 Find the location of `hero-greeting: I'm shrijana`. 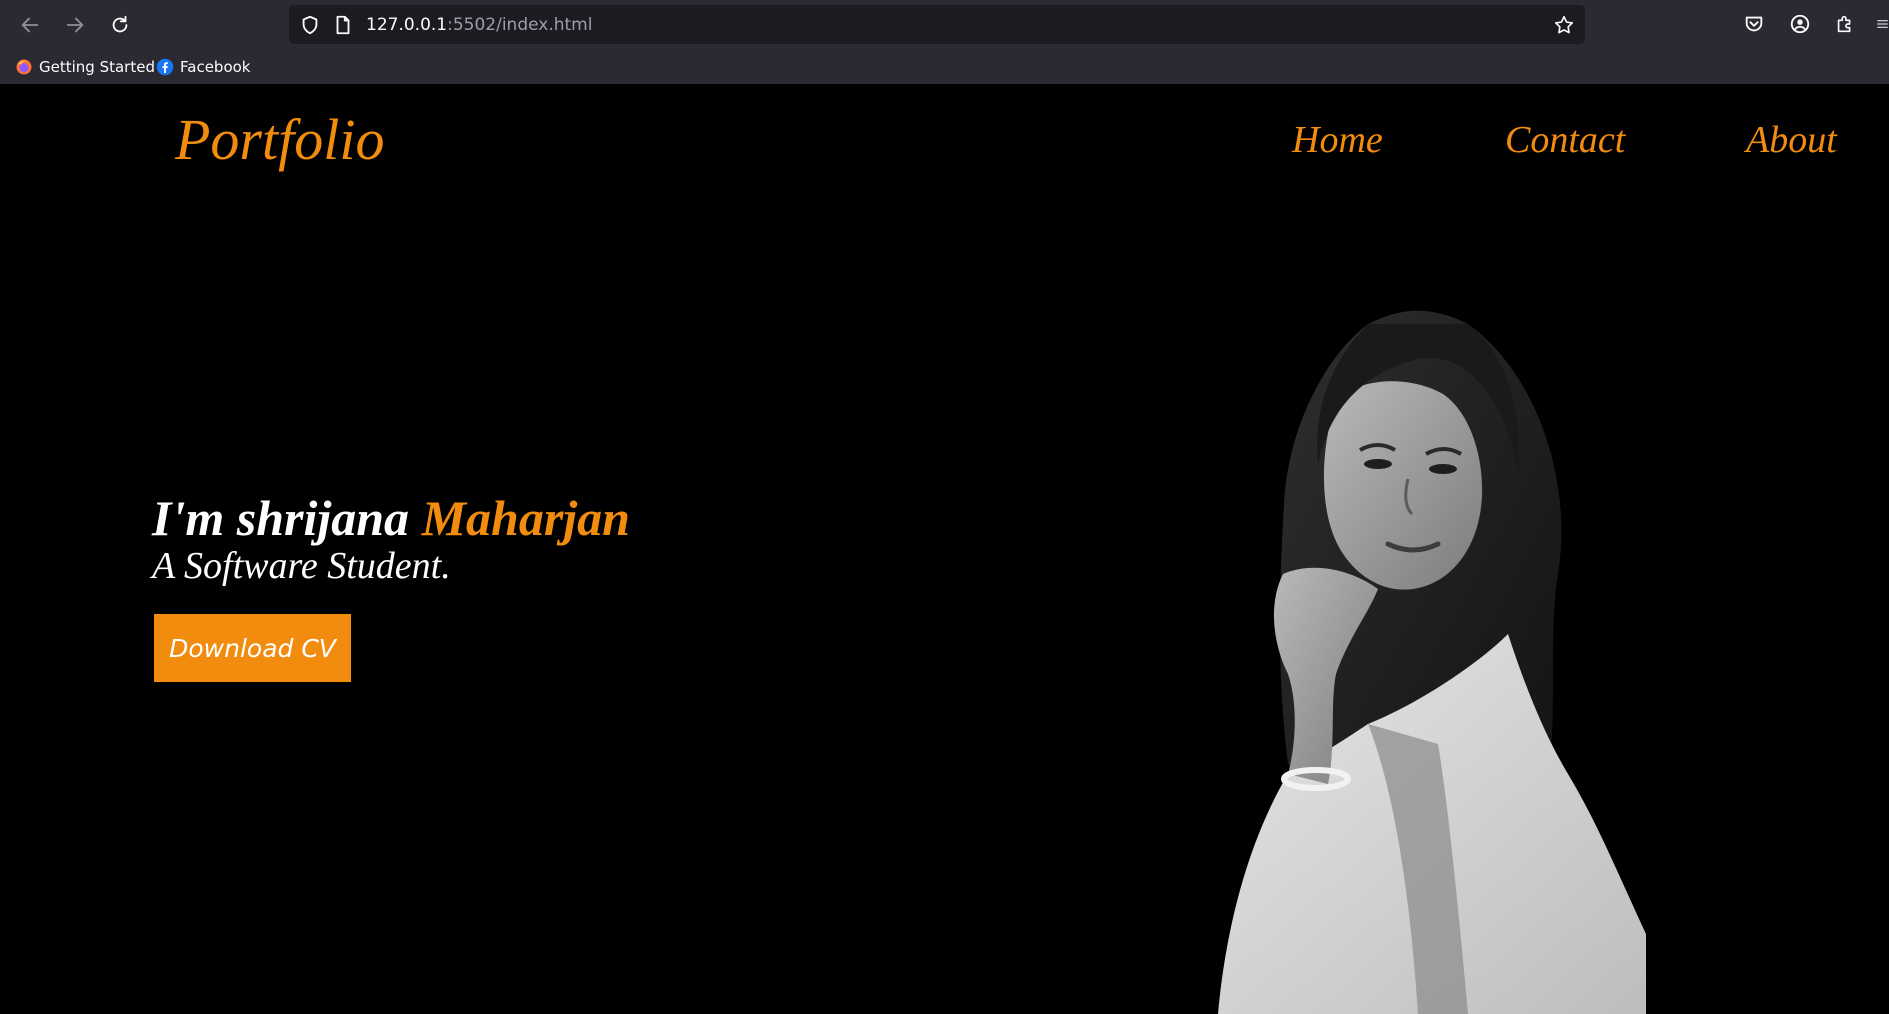

hero-greeting: I'm shrijana is located at coordinates (287, 518).